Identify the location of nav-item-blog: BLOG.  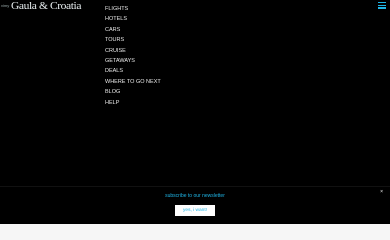
(133, 92).